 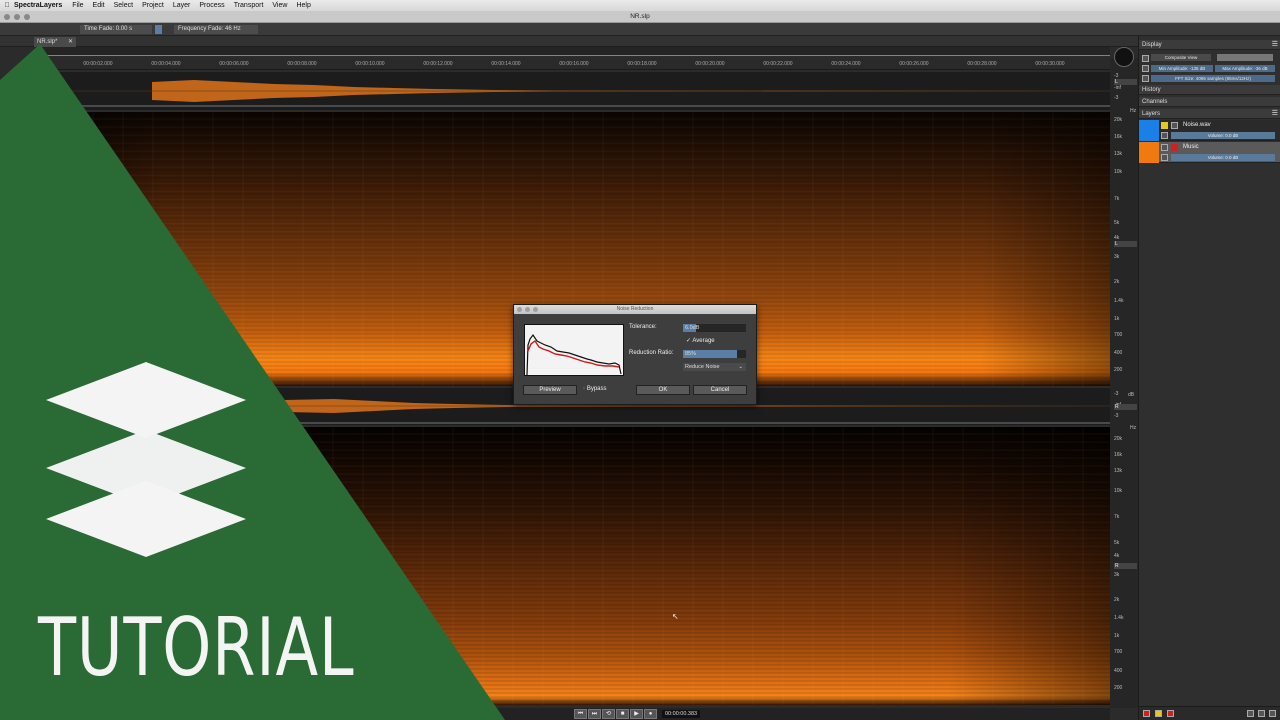 I want to click on average-label: Average, so click(x=703, y=341).